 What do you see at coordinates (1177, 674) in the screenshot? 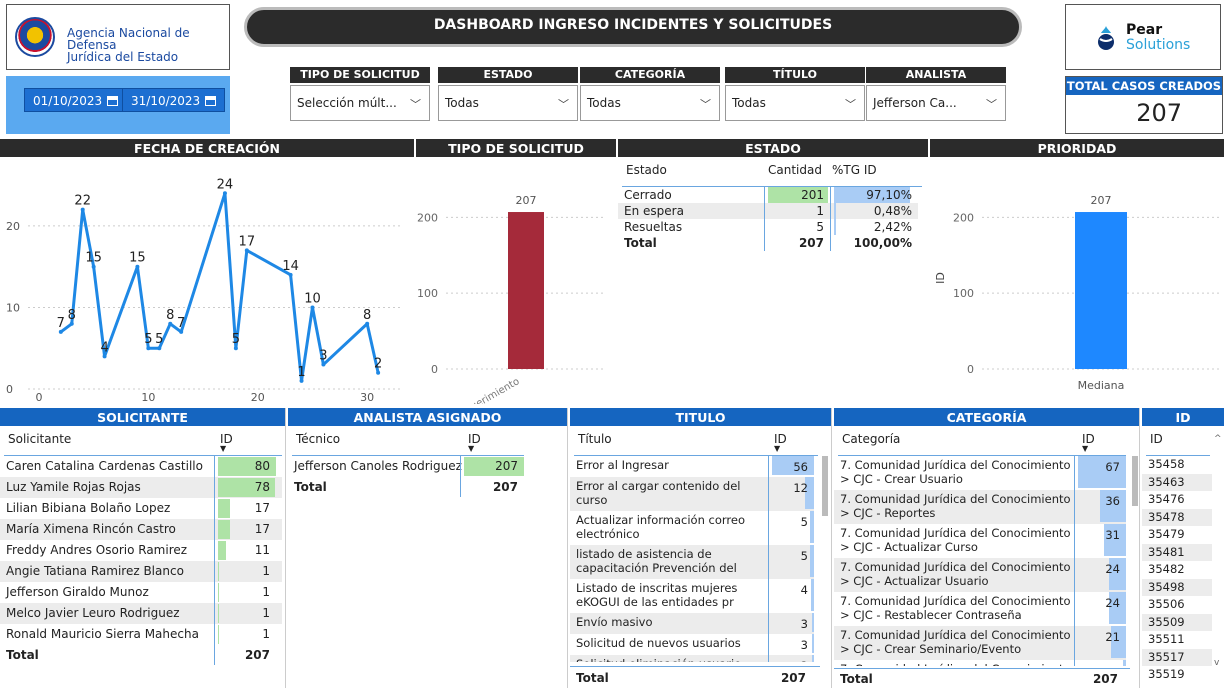
I see `id-row: 35519` at bounding box center [1177, 674].